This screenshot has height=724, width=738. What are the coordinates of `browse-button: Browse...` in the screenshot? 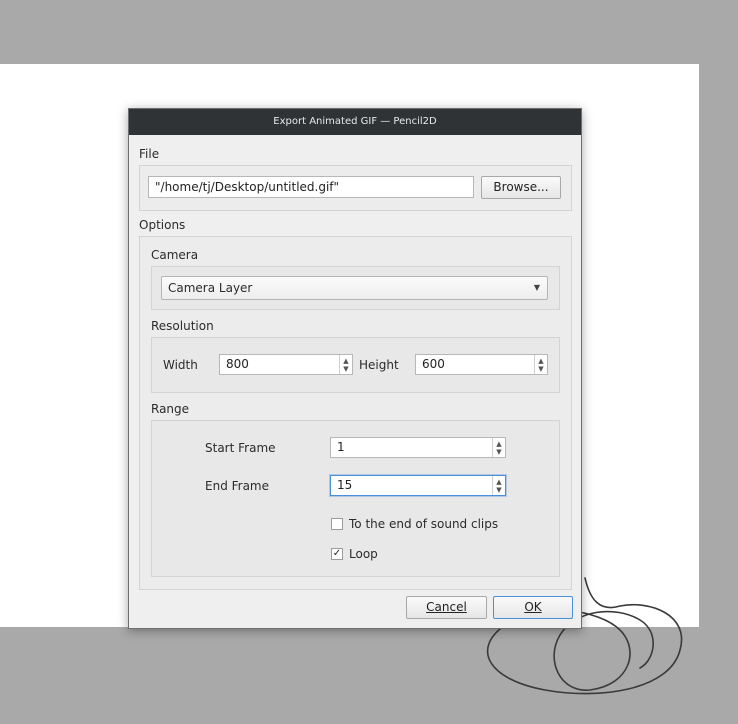 It's located at (521, 187).